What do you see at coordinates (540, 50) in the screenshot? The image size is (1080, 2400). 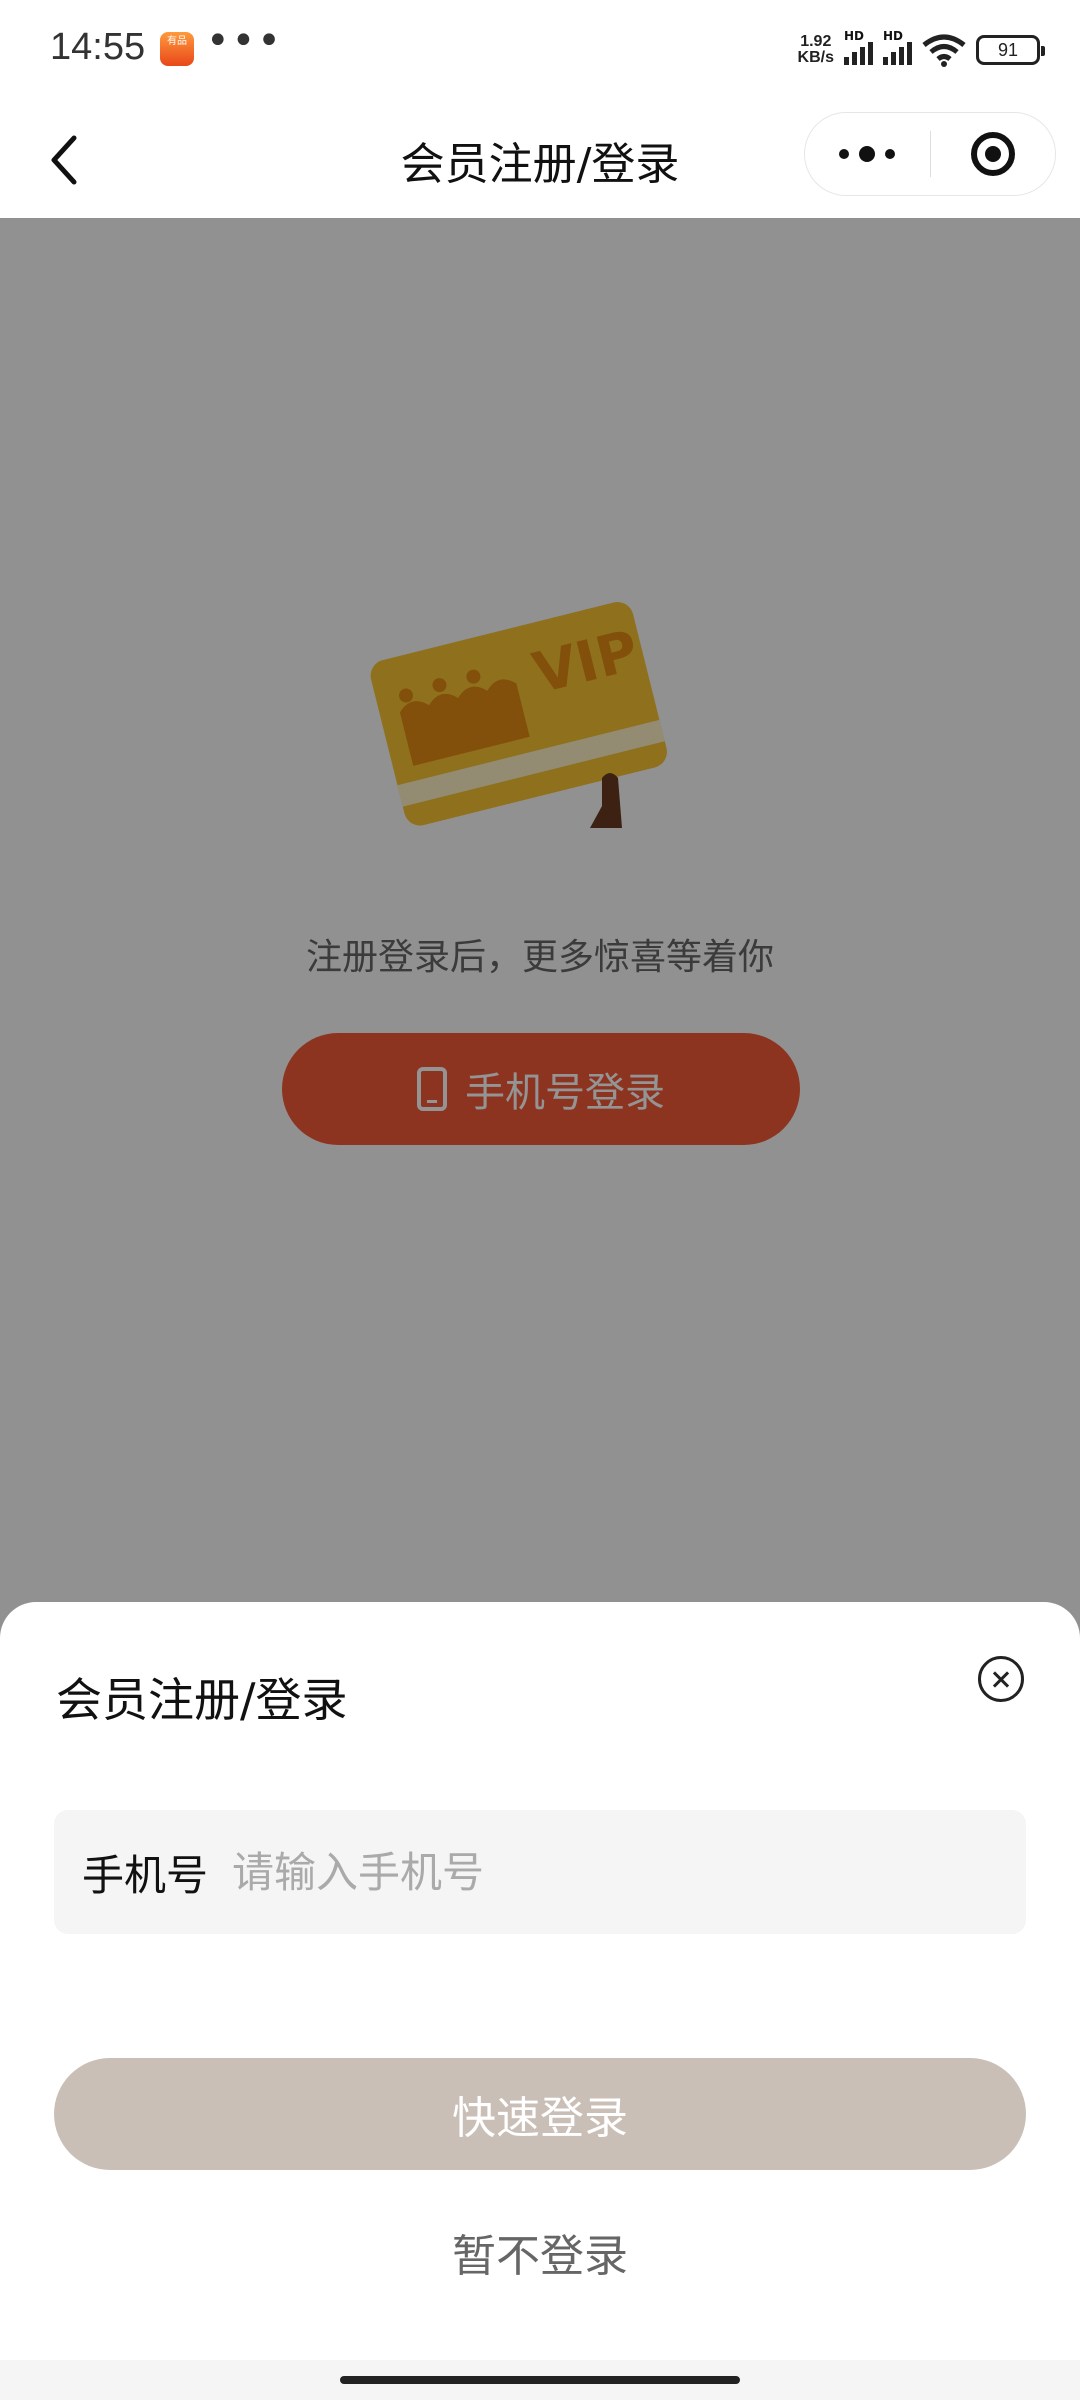 I see `status-bar: 14:55 有品 ••• 1.92 KB/s HD HD 91` at bounding box center [540, 50].